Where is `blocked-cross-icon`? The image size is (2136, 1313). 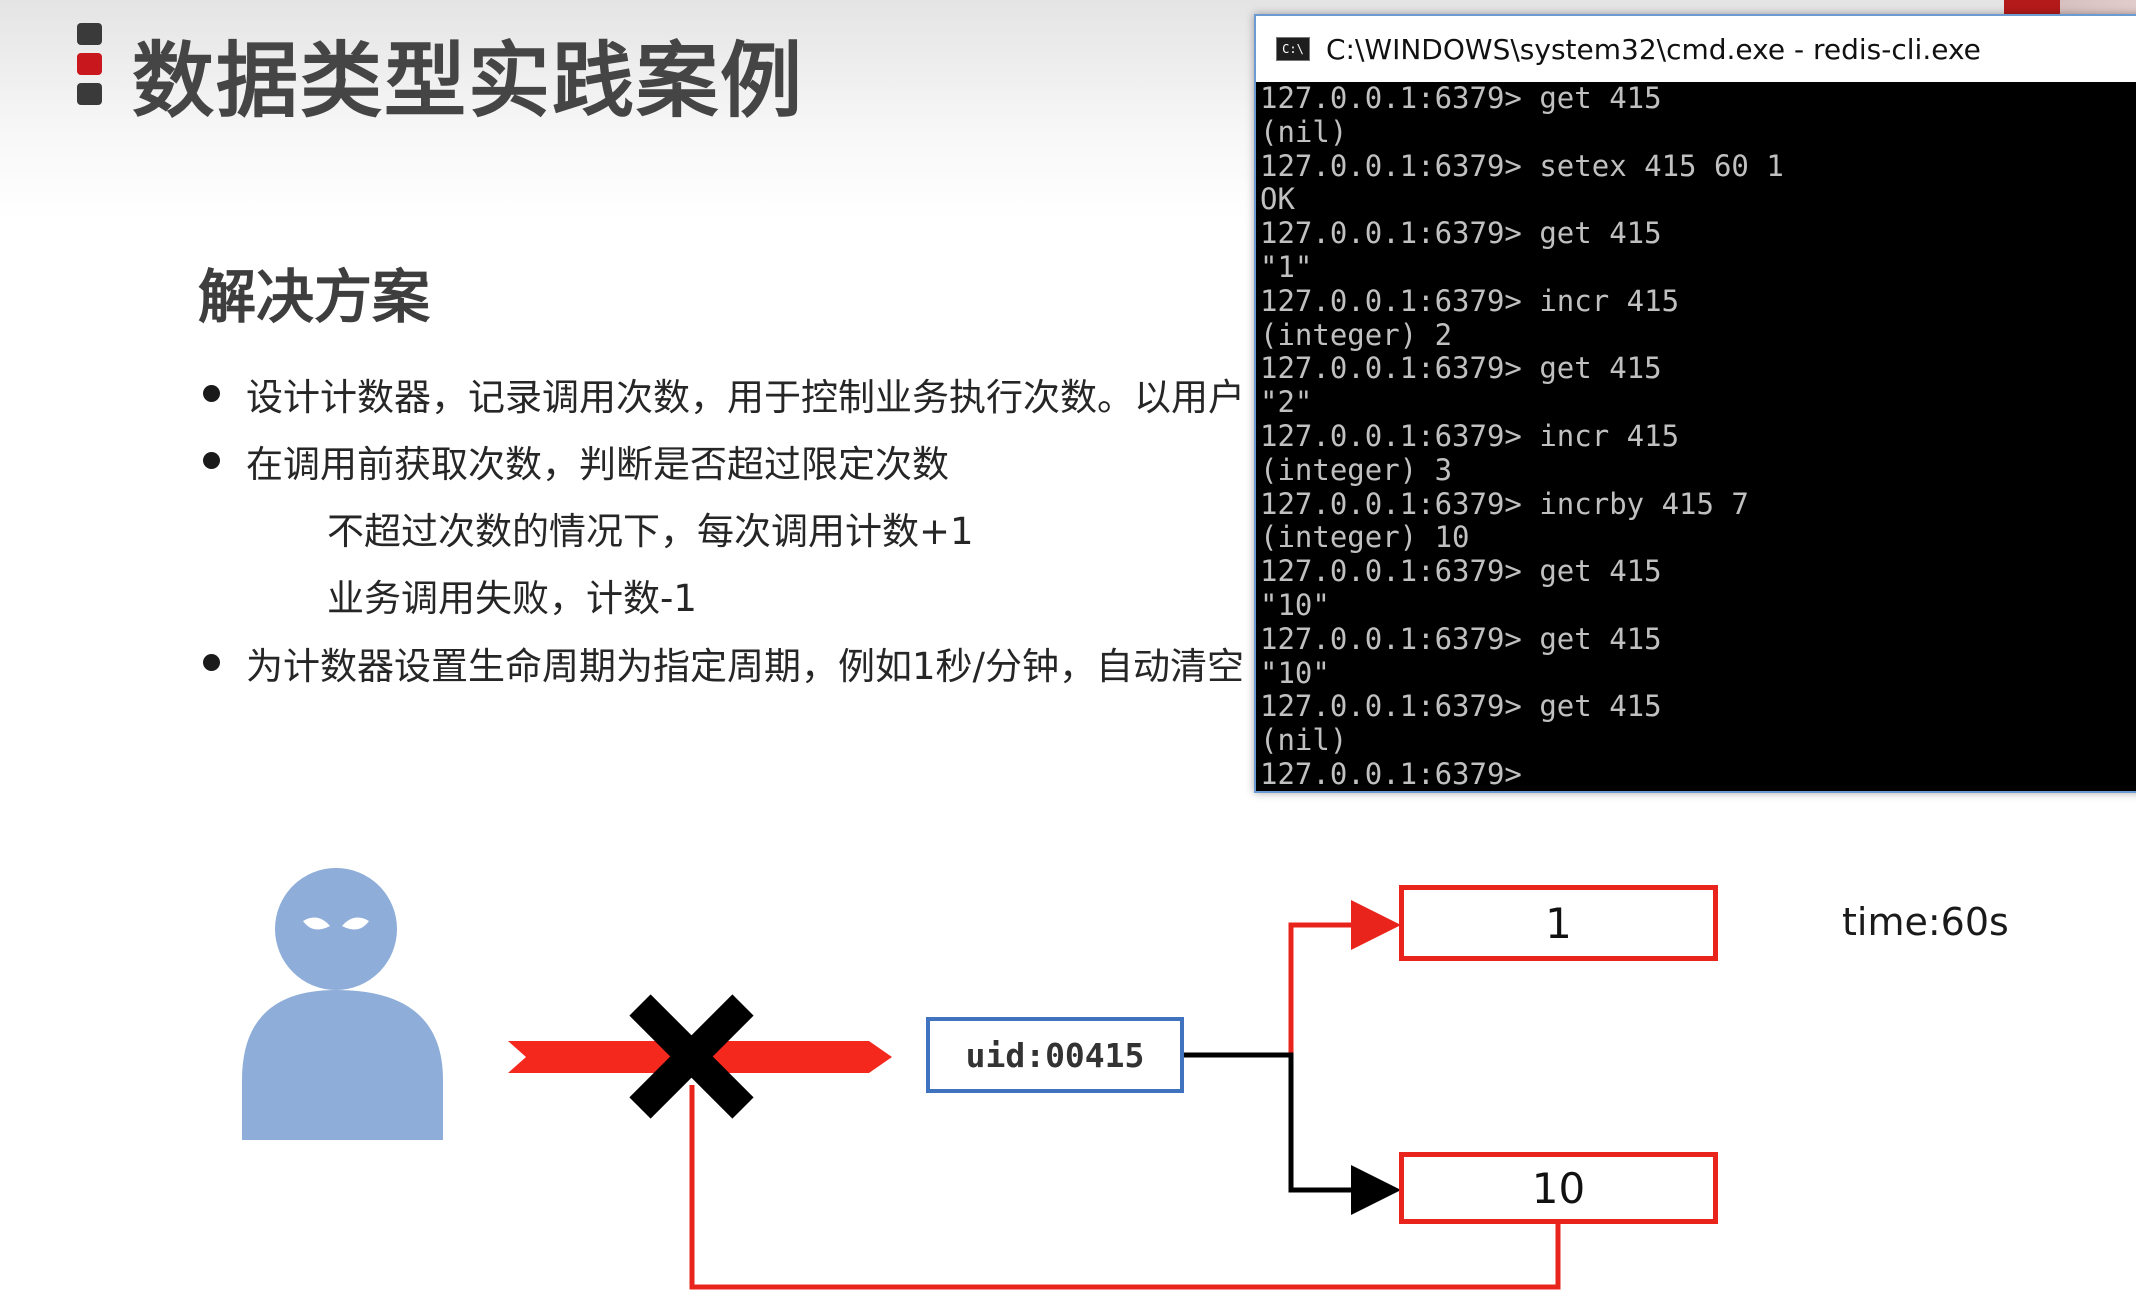
blocked-cross-icon is located at coordinates (691, 1056).